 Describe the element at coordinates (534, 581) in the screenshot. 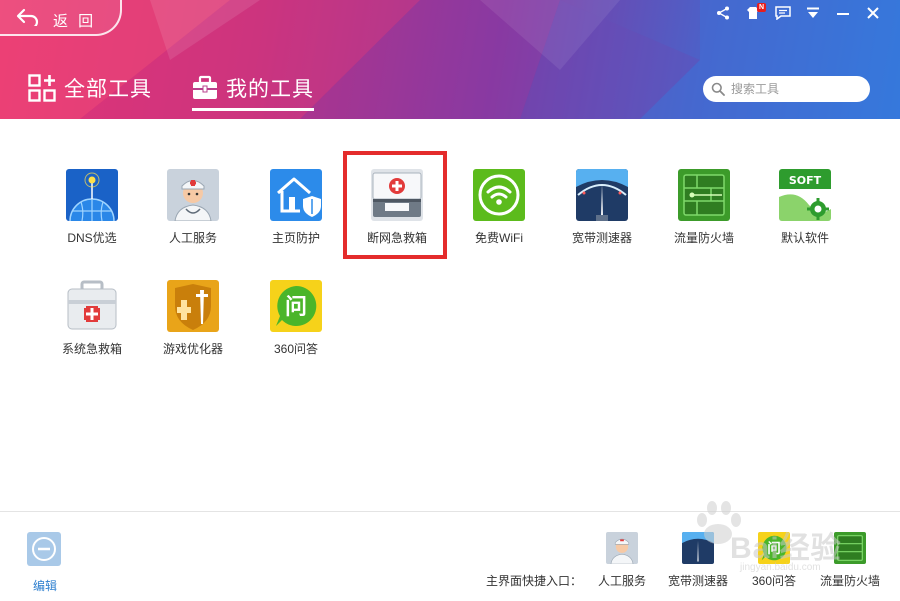

I see `shortcut-title: 主界面快捷入口：` at that location.